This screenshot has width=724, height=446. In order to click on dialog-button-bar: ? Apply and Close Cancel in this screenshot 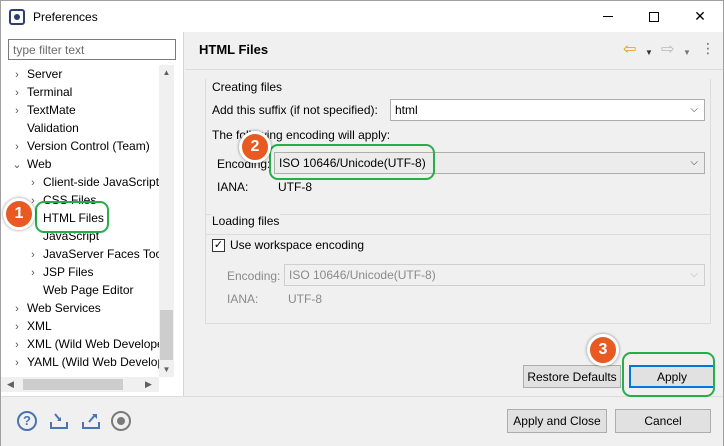, I will do `click(362, 421)`.